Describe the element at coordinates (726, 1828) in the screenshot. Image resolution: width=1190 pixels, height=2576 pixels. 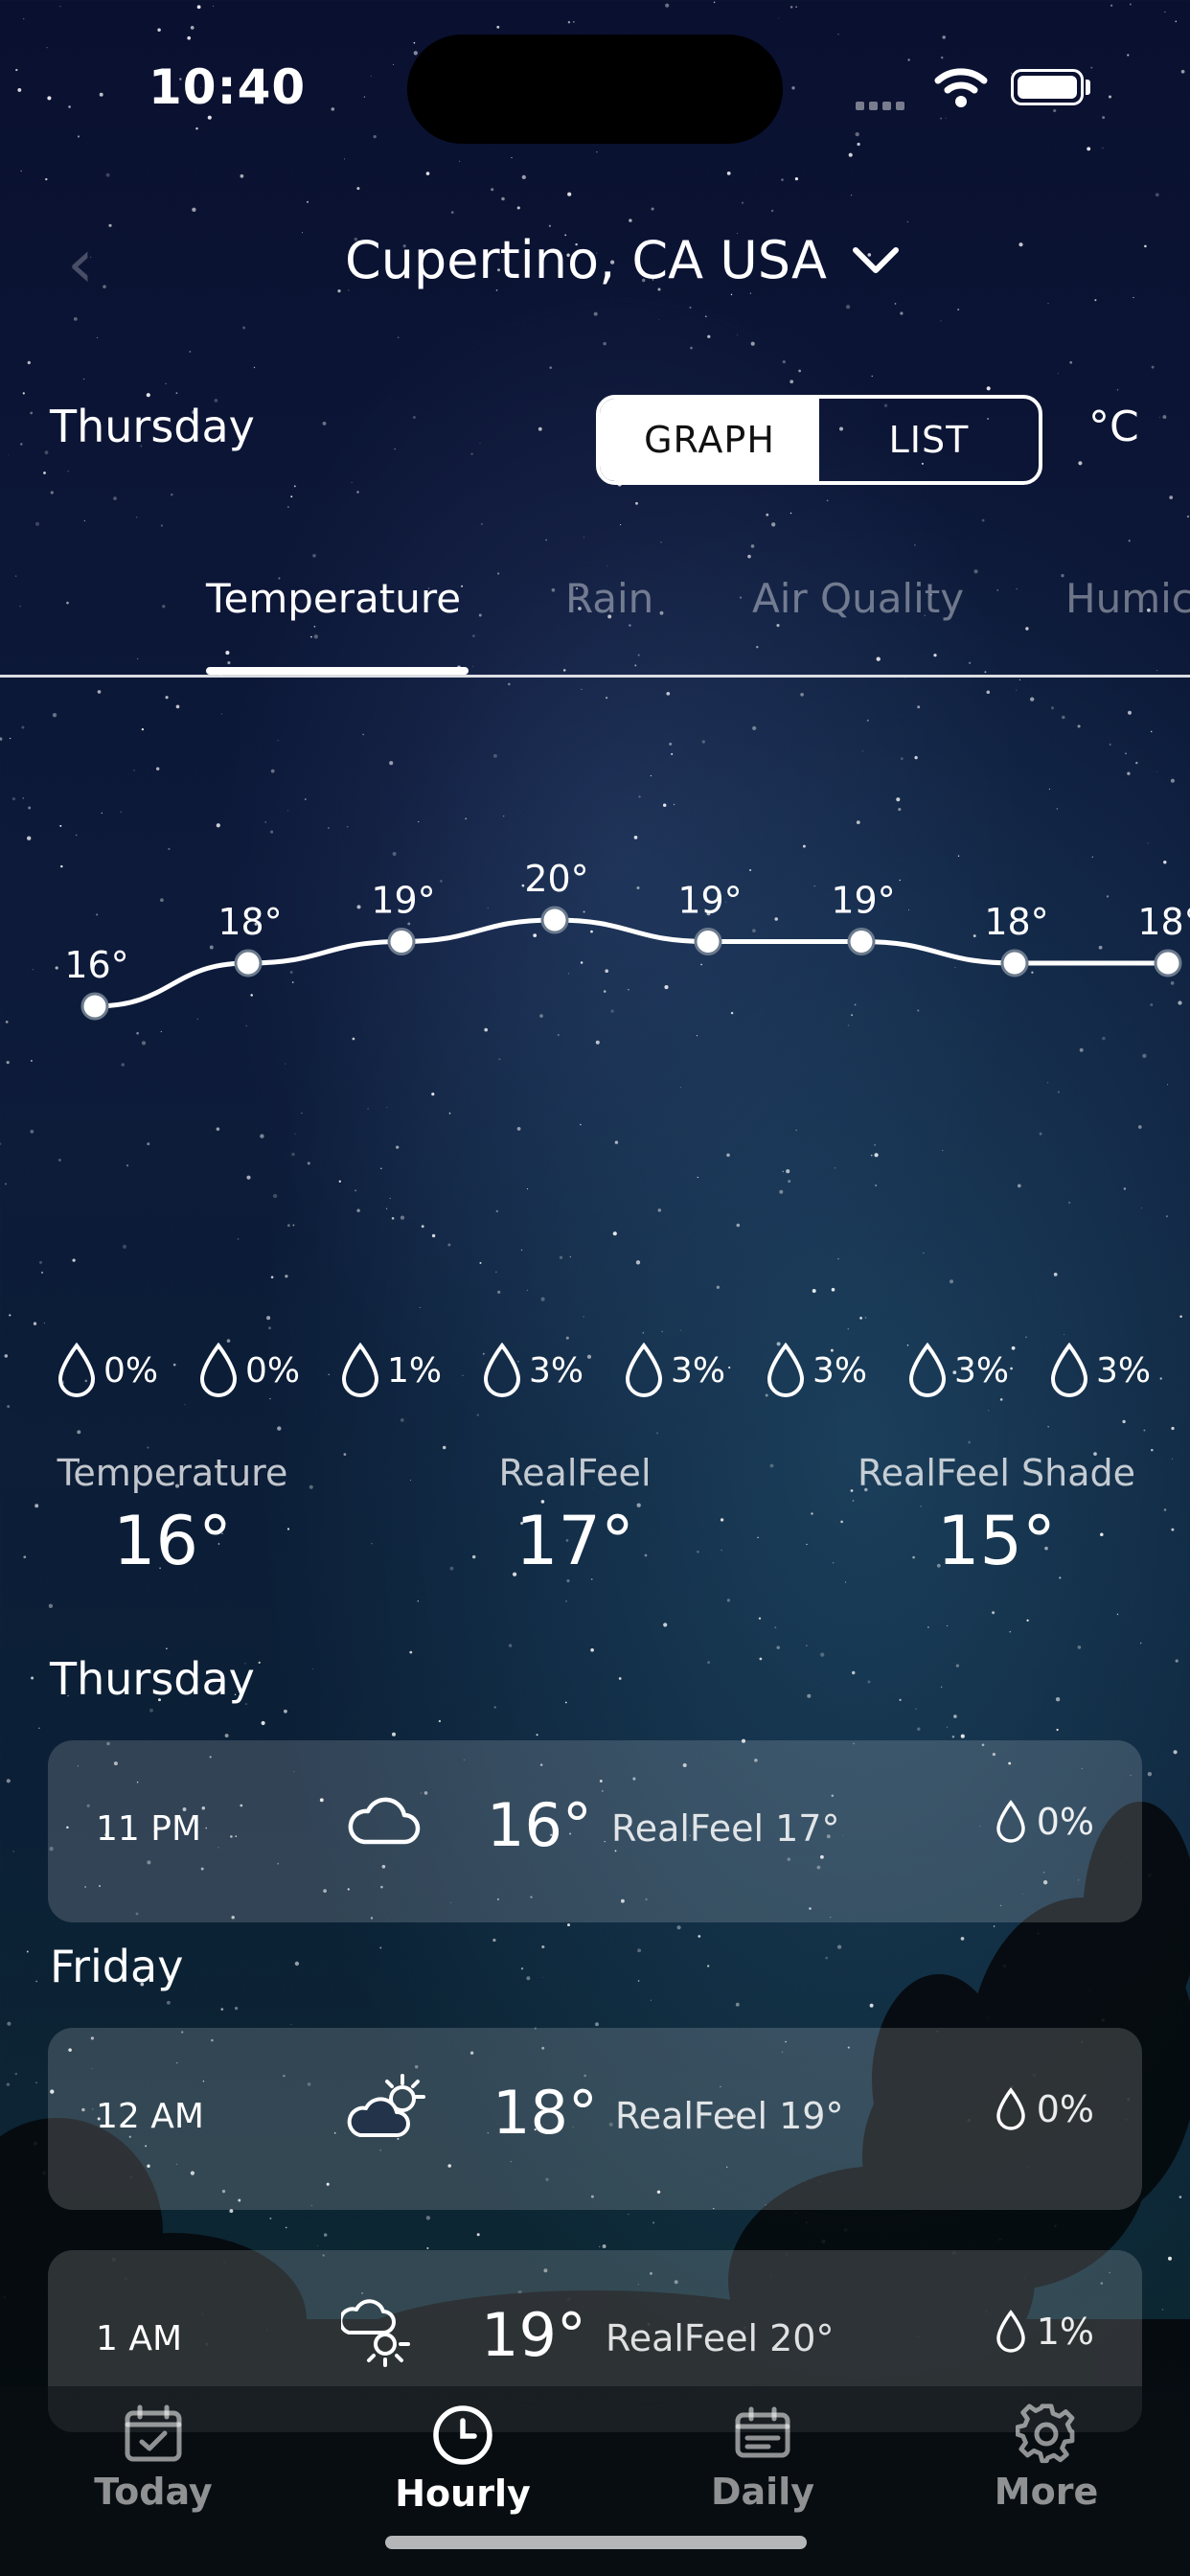
I see `hour-realfeel: RealFeel 17°` at that location.